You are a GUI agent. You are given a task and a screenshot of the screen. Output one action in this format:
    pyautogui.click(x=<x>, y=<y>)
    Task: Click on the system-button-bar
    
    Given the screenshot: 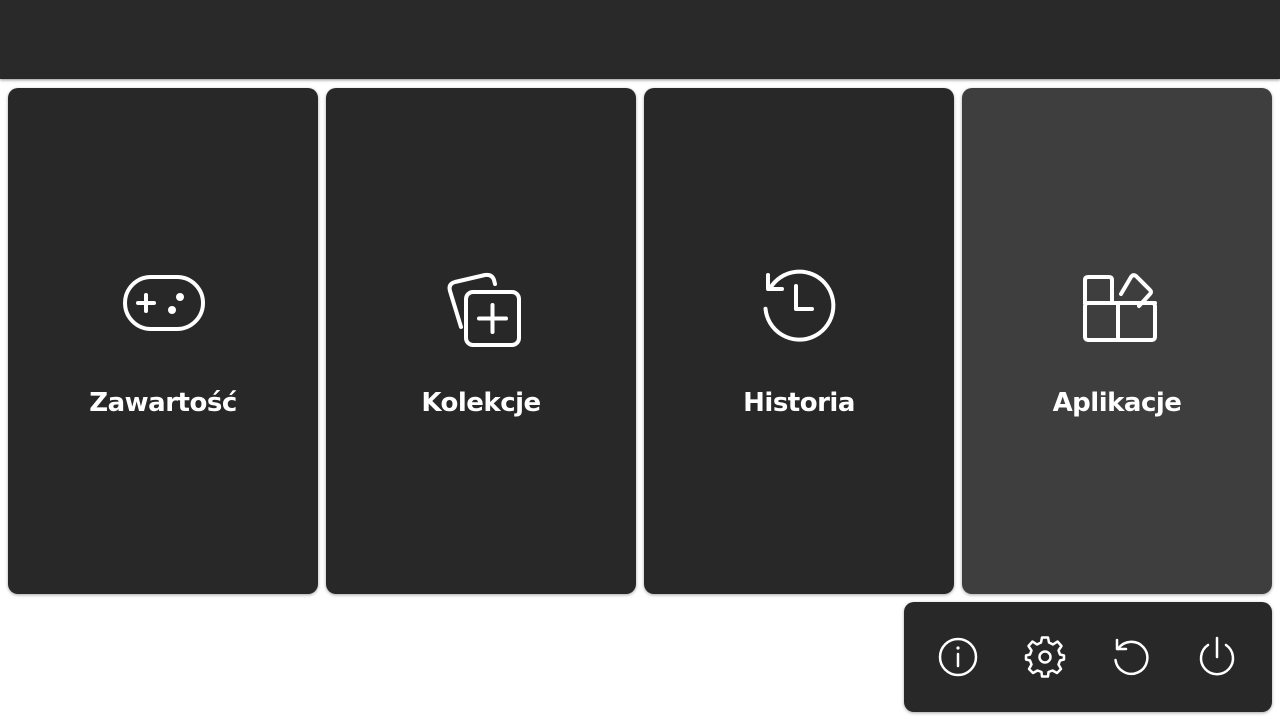 What is the action you would take?
    pyautogui.click(x=1088, y=657)
    